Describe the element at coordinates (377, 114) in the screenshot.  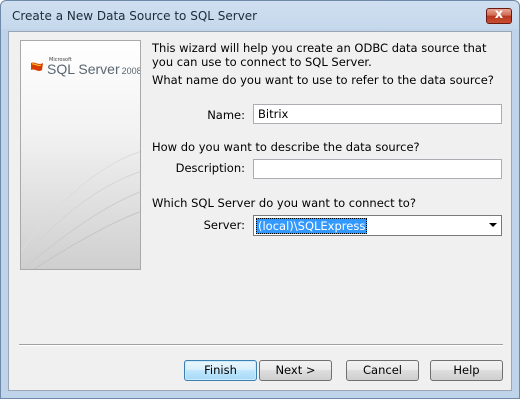
I see `name-input: Bitrix` at that location.